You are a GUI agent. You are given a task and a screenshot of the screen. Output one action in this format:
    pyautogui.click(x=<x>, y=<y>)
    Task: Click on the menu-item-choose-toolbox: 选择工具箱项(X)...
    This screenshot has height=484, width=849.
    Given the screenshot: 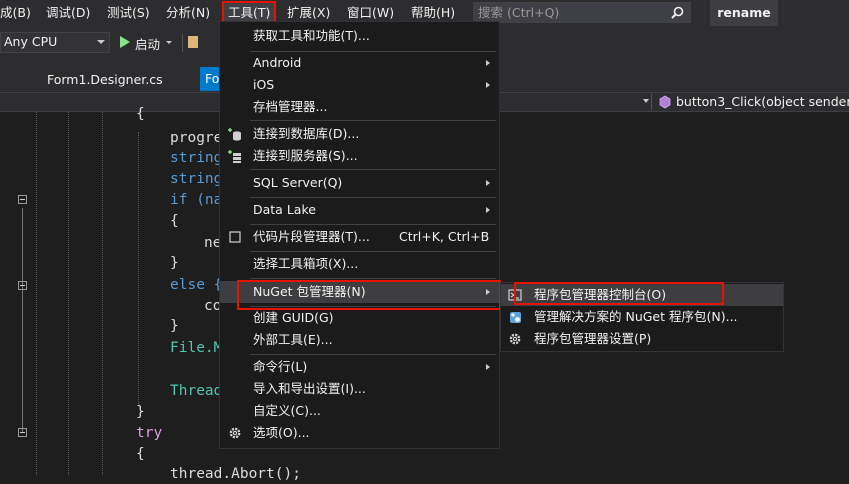 What is the action you would take?
    pyautogui.click(x=359, y=264)
    